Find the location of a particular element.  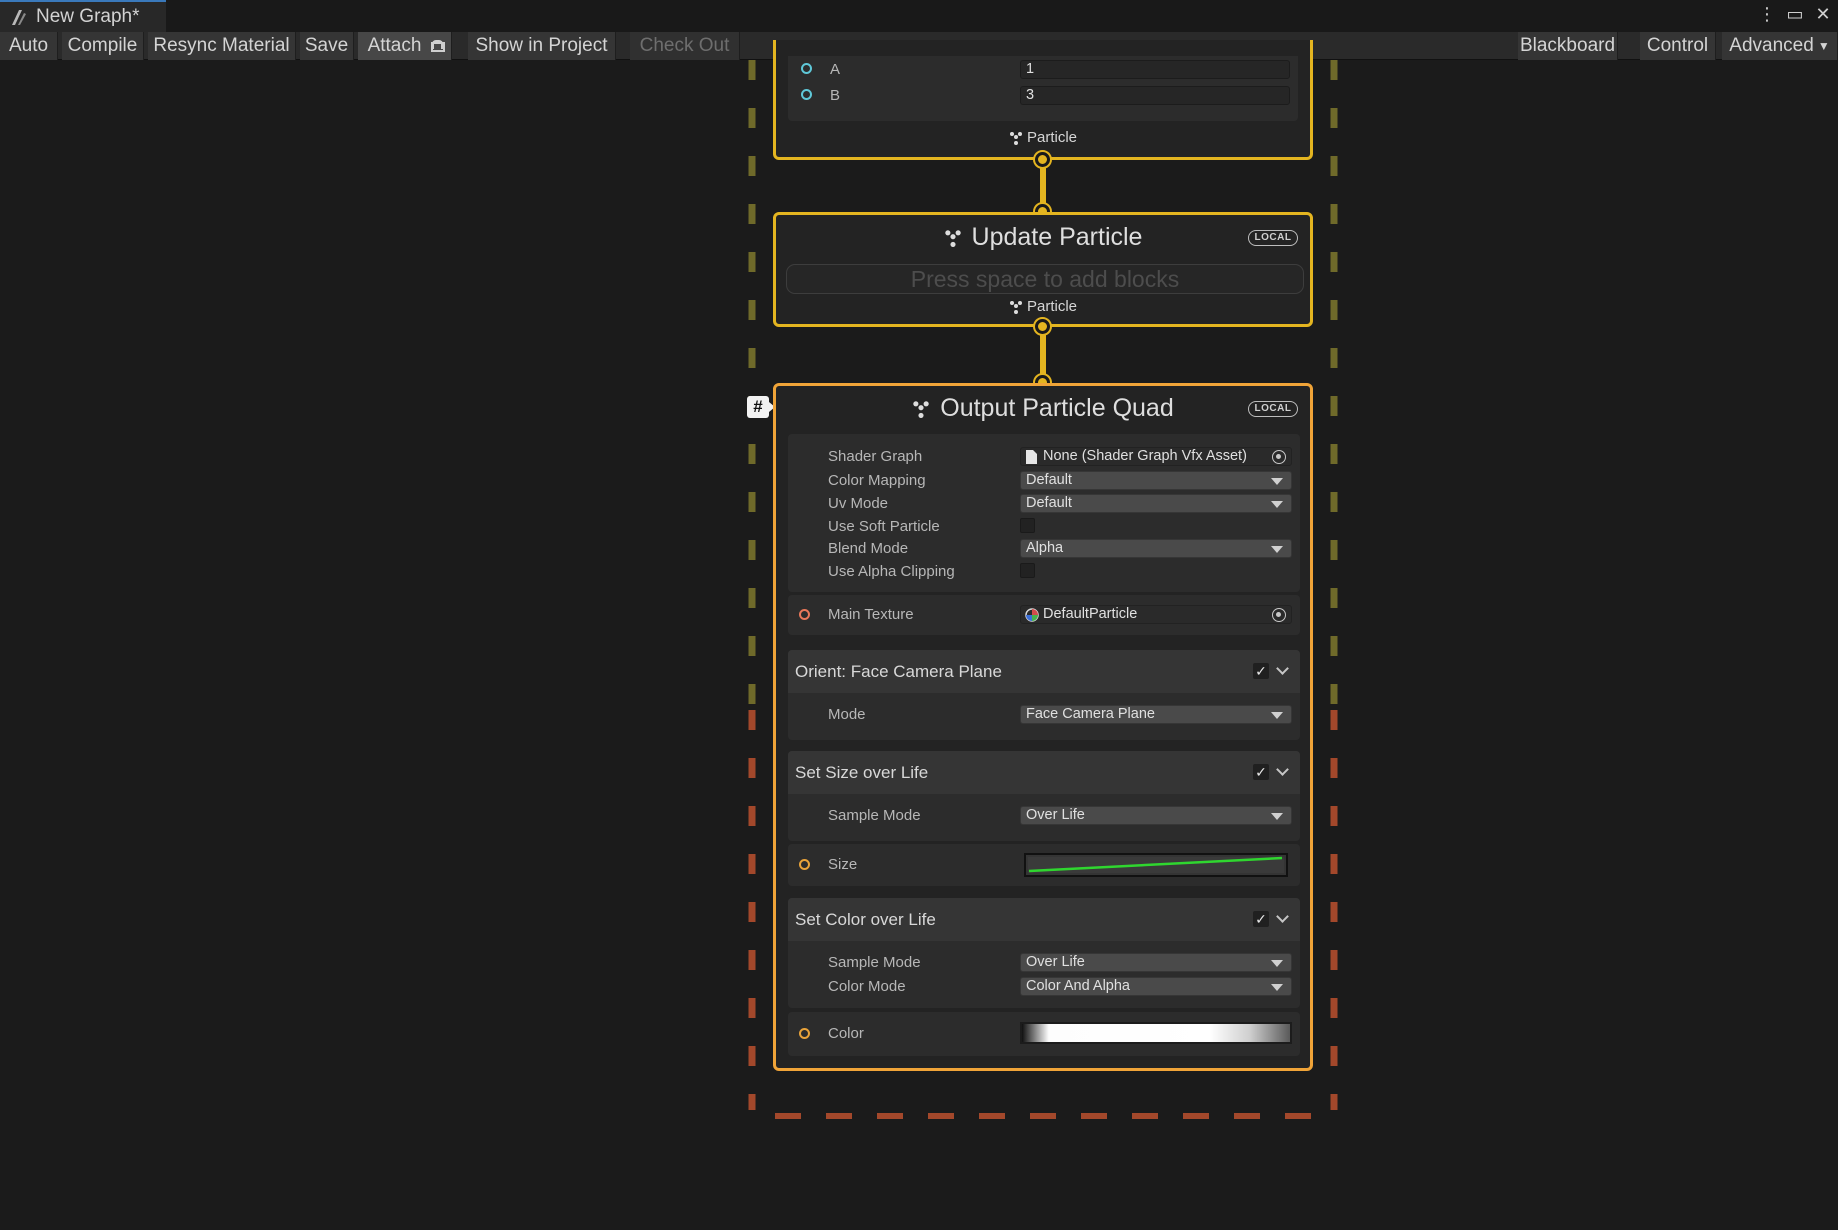

uv-mode-dropdown: Default is located at coordinates (1156, 503).